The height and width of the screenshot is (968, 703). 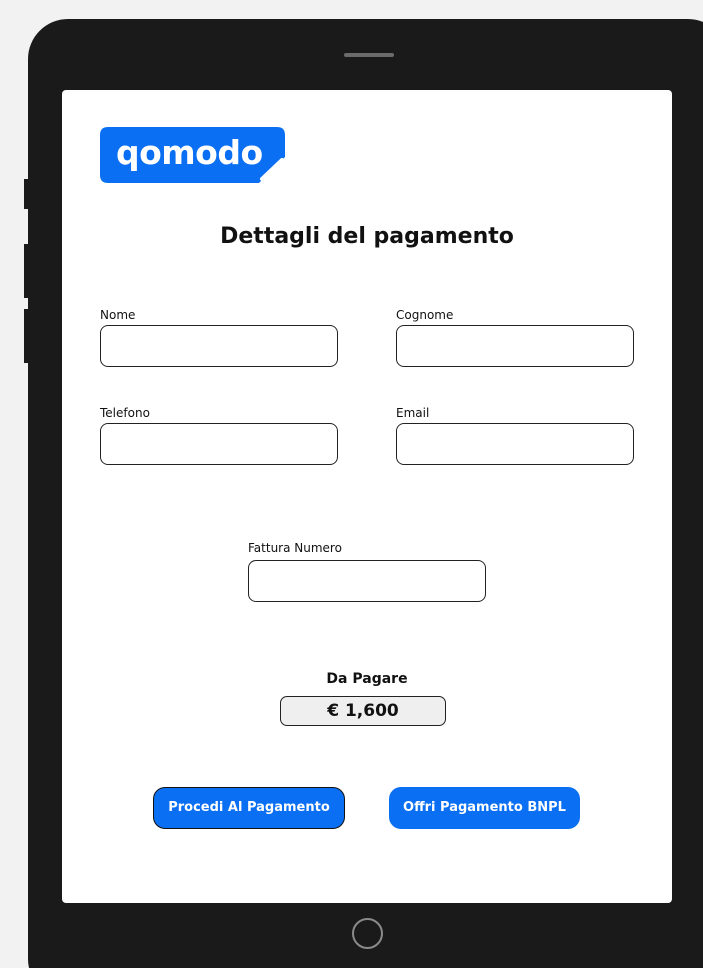 What do you see at coordinates (125, 413) in the screenshot?
I see `telefono-label: Telefono` at bounding box center [125, 413].